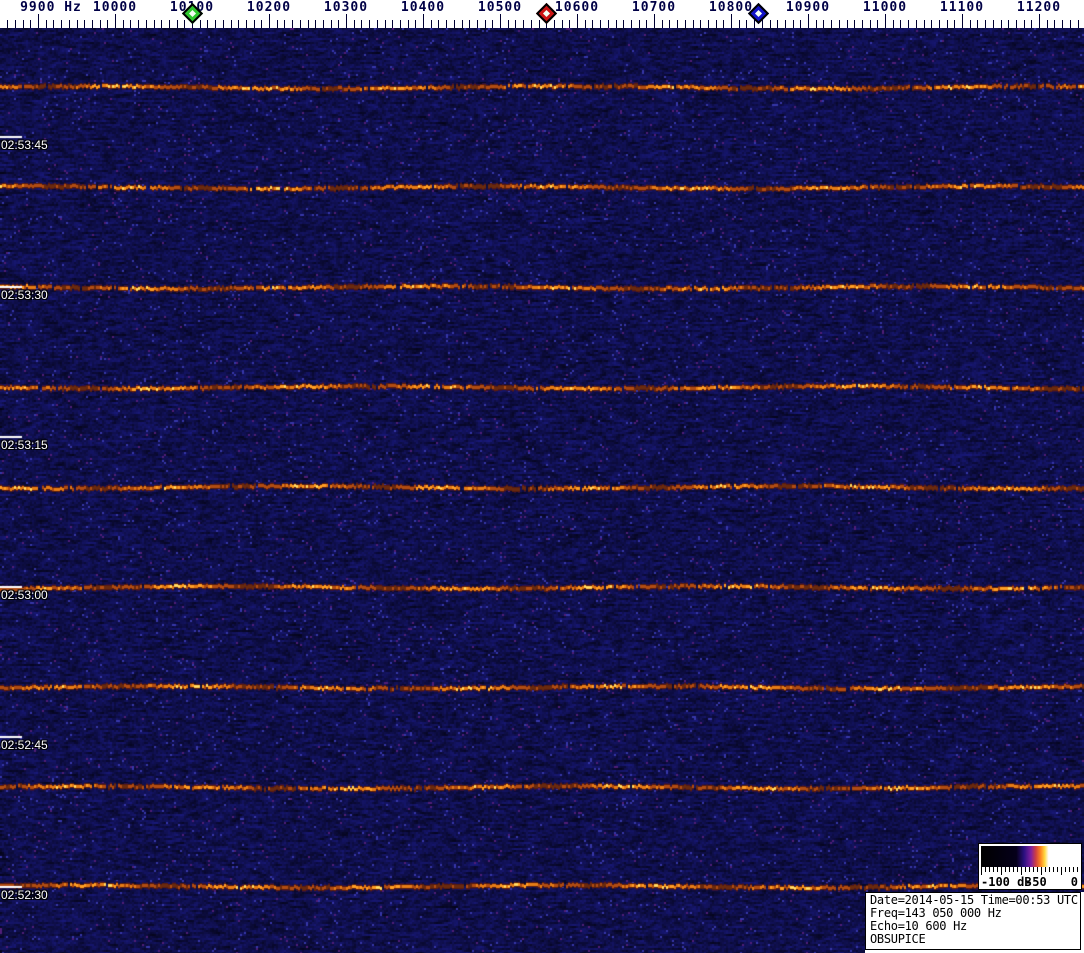 The image size is (1084, 953). What do you see at coordinates (962, 7) in the screenshot?
I see `freq-label: 11100` at bounding box center [962, 7].